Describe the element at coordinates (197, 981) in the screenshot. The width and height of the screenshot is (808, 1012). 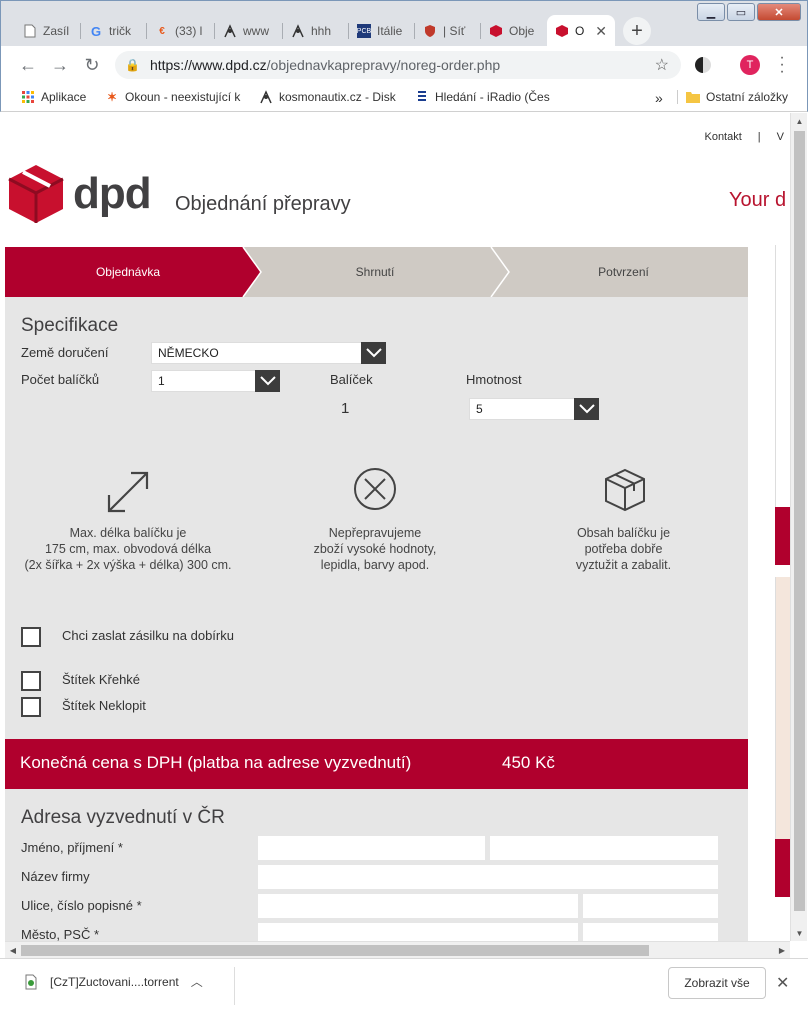
I see `chevron-up-icon: ︿` at that location.